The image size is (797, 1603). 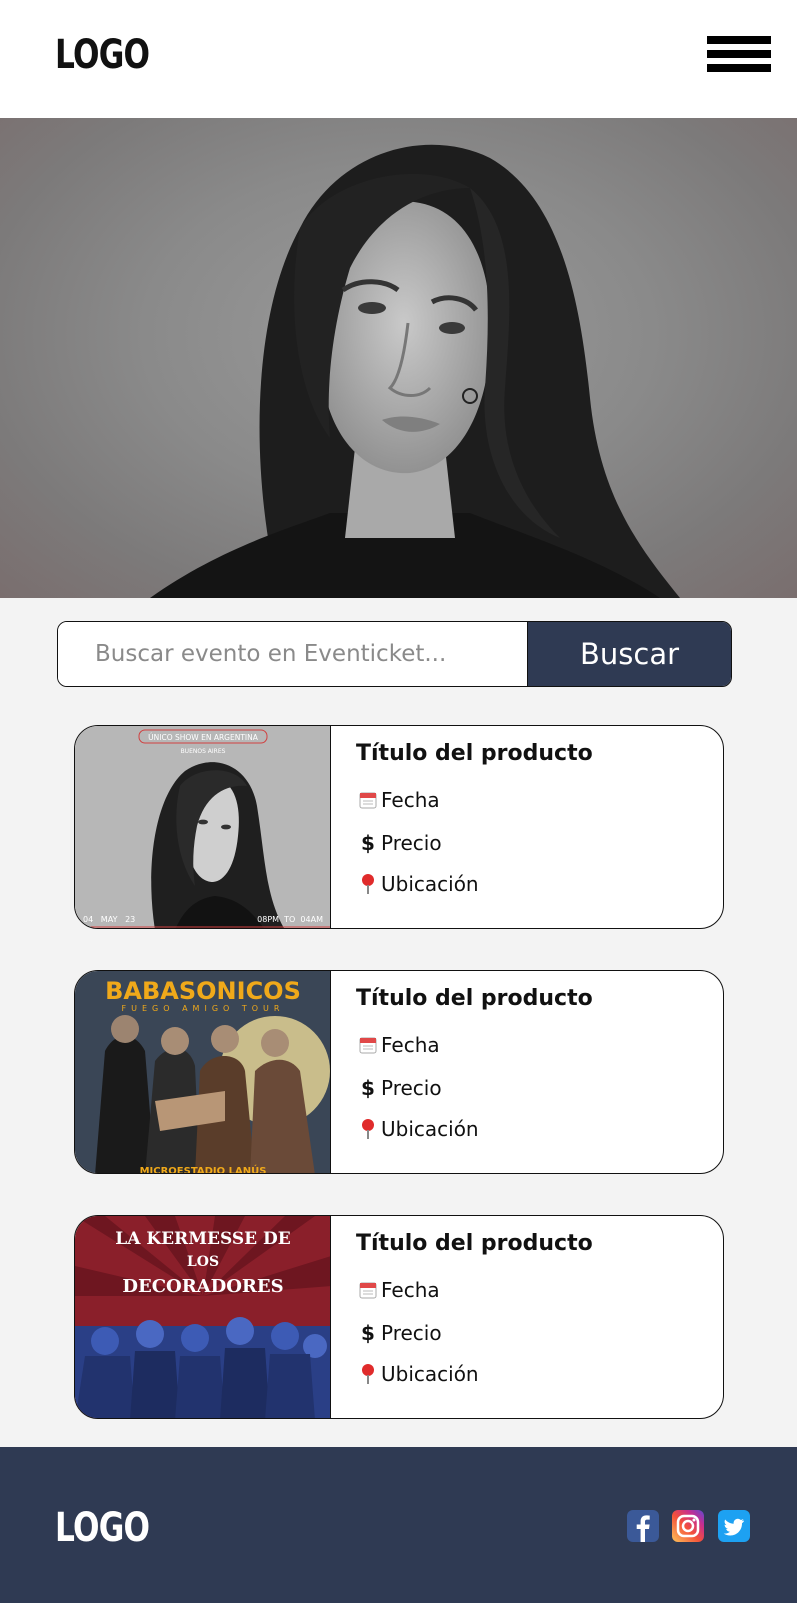 What do you see at coordinates (102, 1528) in the screenshot?
I see `footer-logo: LOGO` at bounding box center [102, 1528].